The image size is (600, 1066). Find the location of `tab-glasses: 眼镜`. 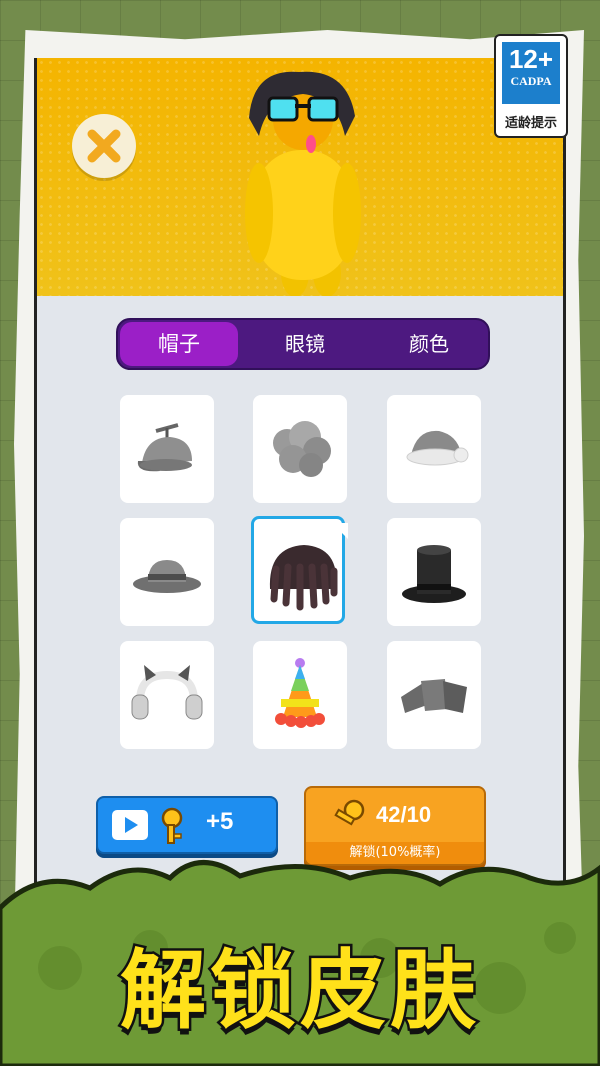

tab-glasses: 眼镜 is located at coordinates (305, 344).